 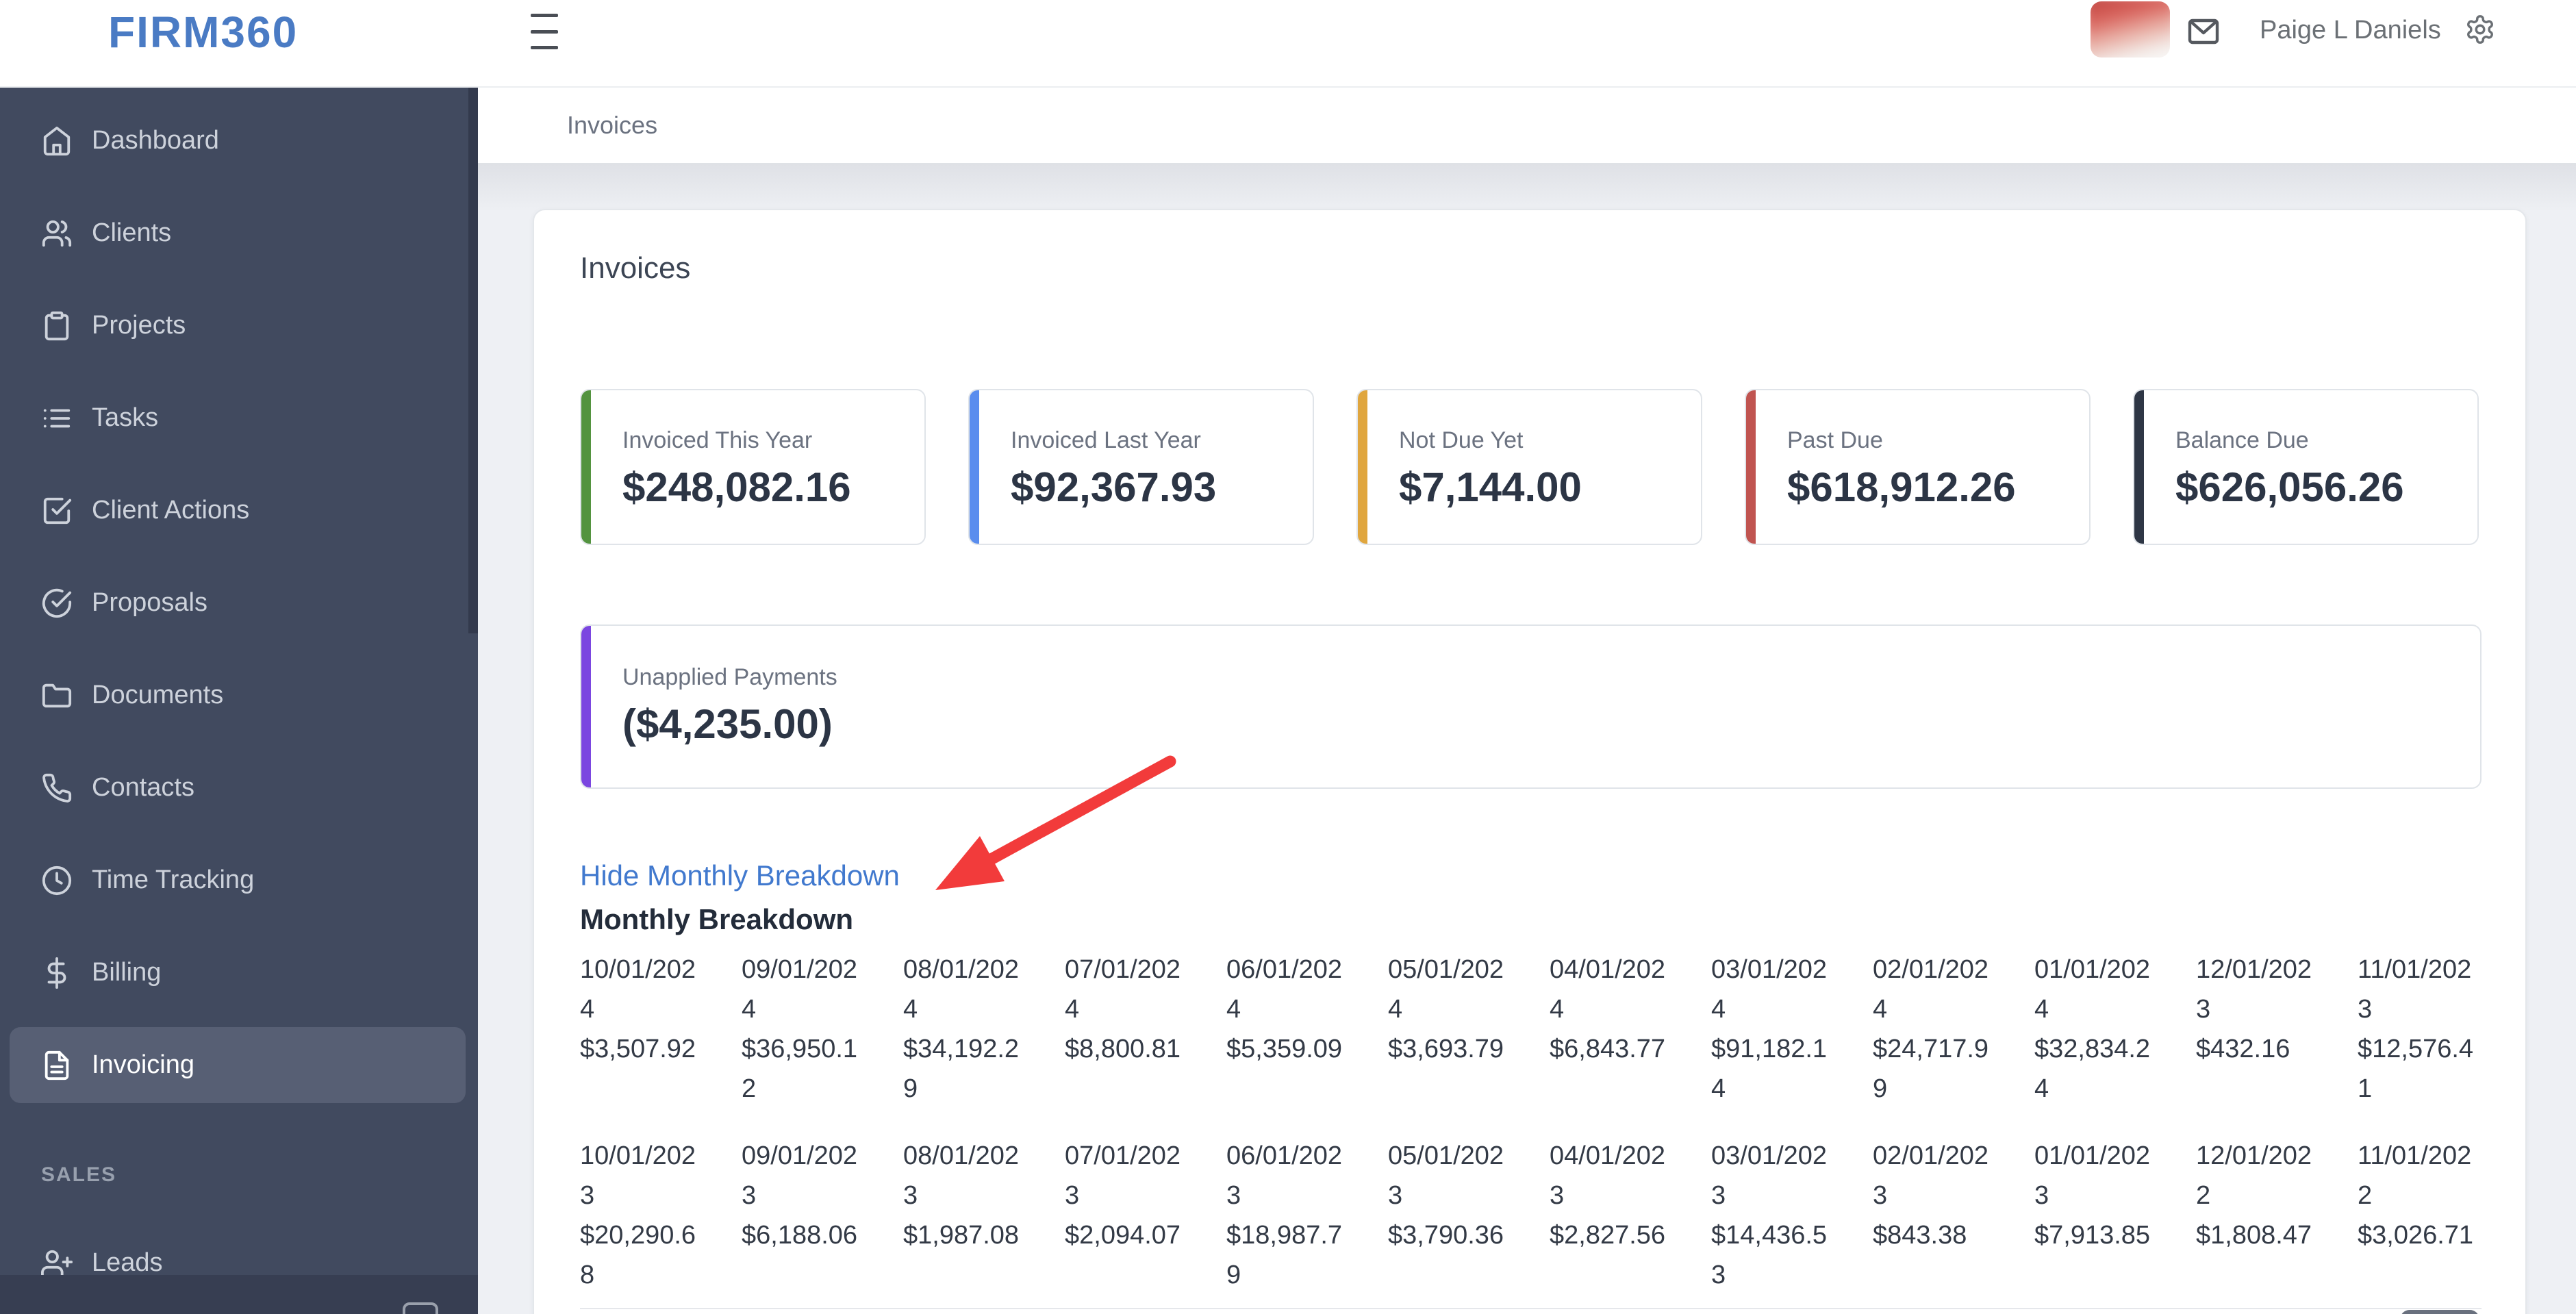 I want to click on sidebar-item-label: Client Actions, so click(x=171, y=510).